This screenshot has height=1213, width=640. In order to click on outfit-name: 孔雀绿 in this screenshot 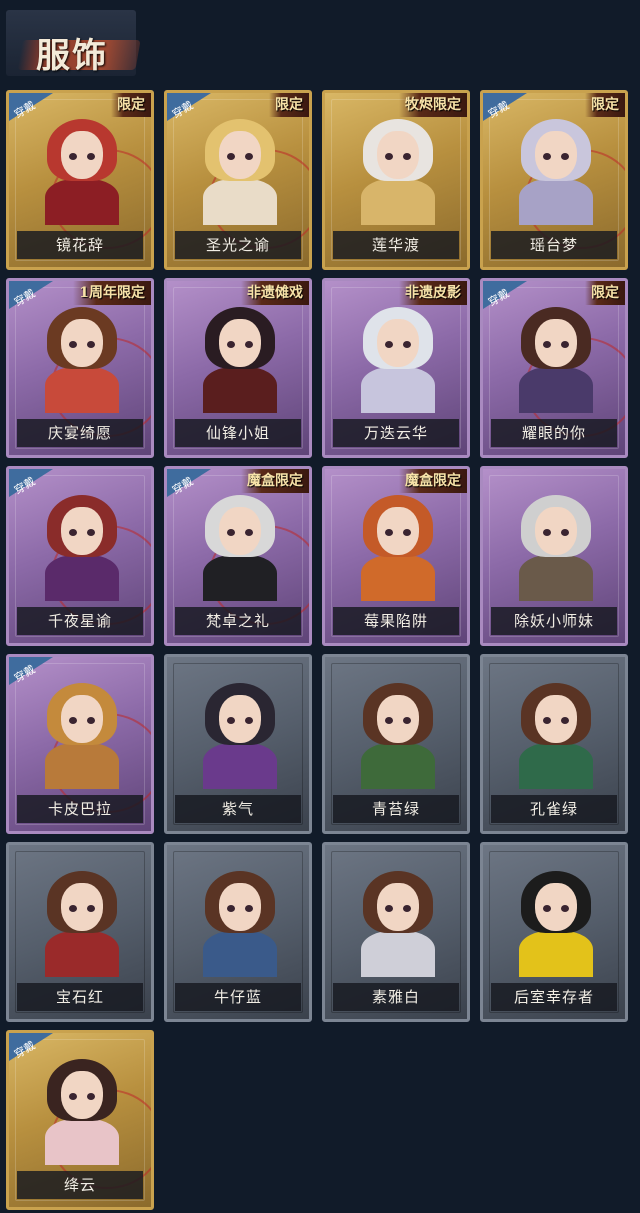, I will do `click(554, 809)`.